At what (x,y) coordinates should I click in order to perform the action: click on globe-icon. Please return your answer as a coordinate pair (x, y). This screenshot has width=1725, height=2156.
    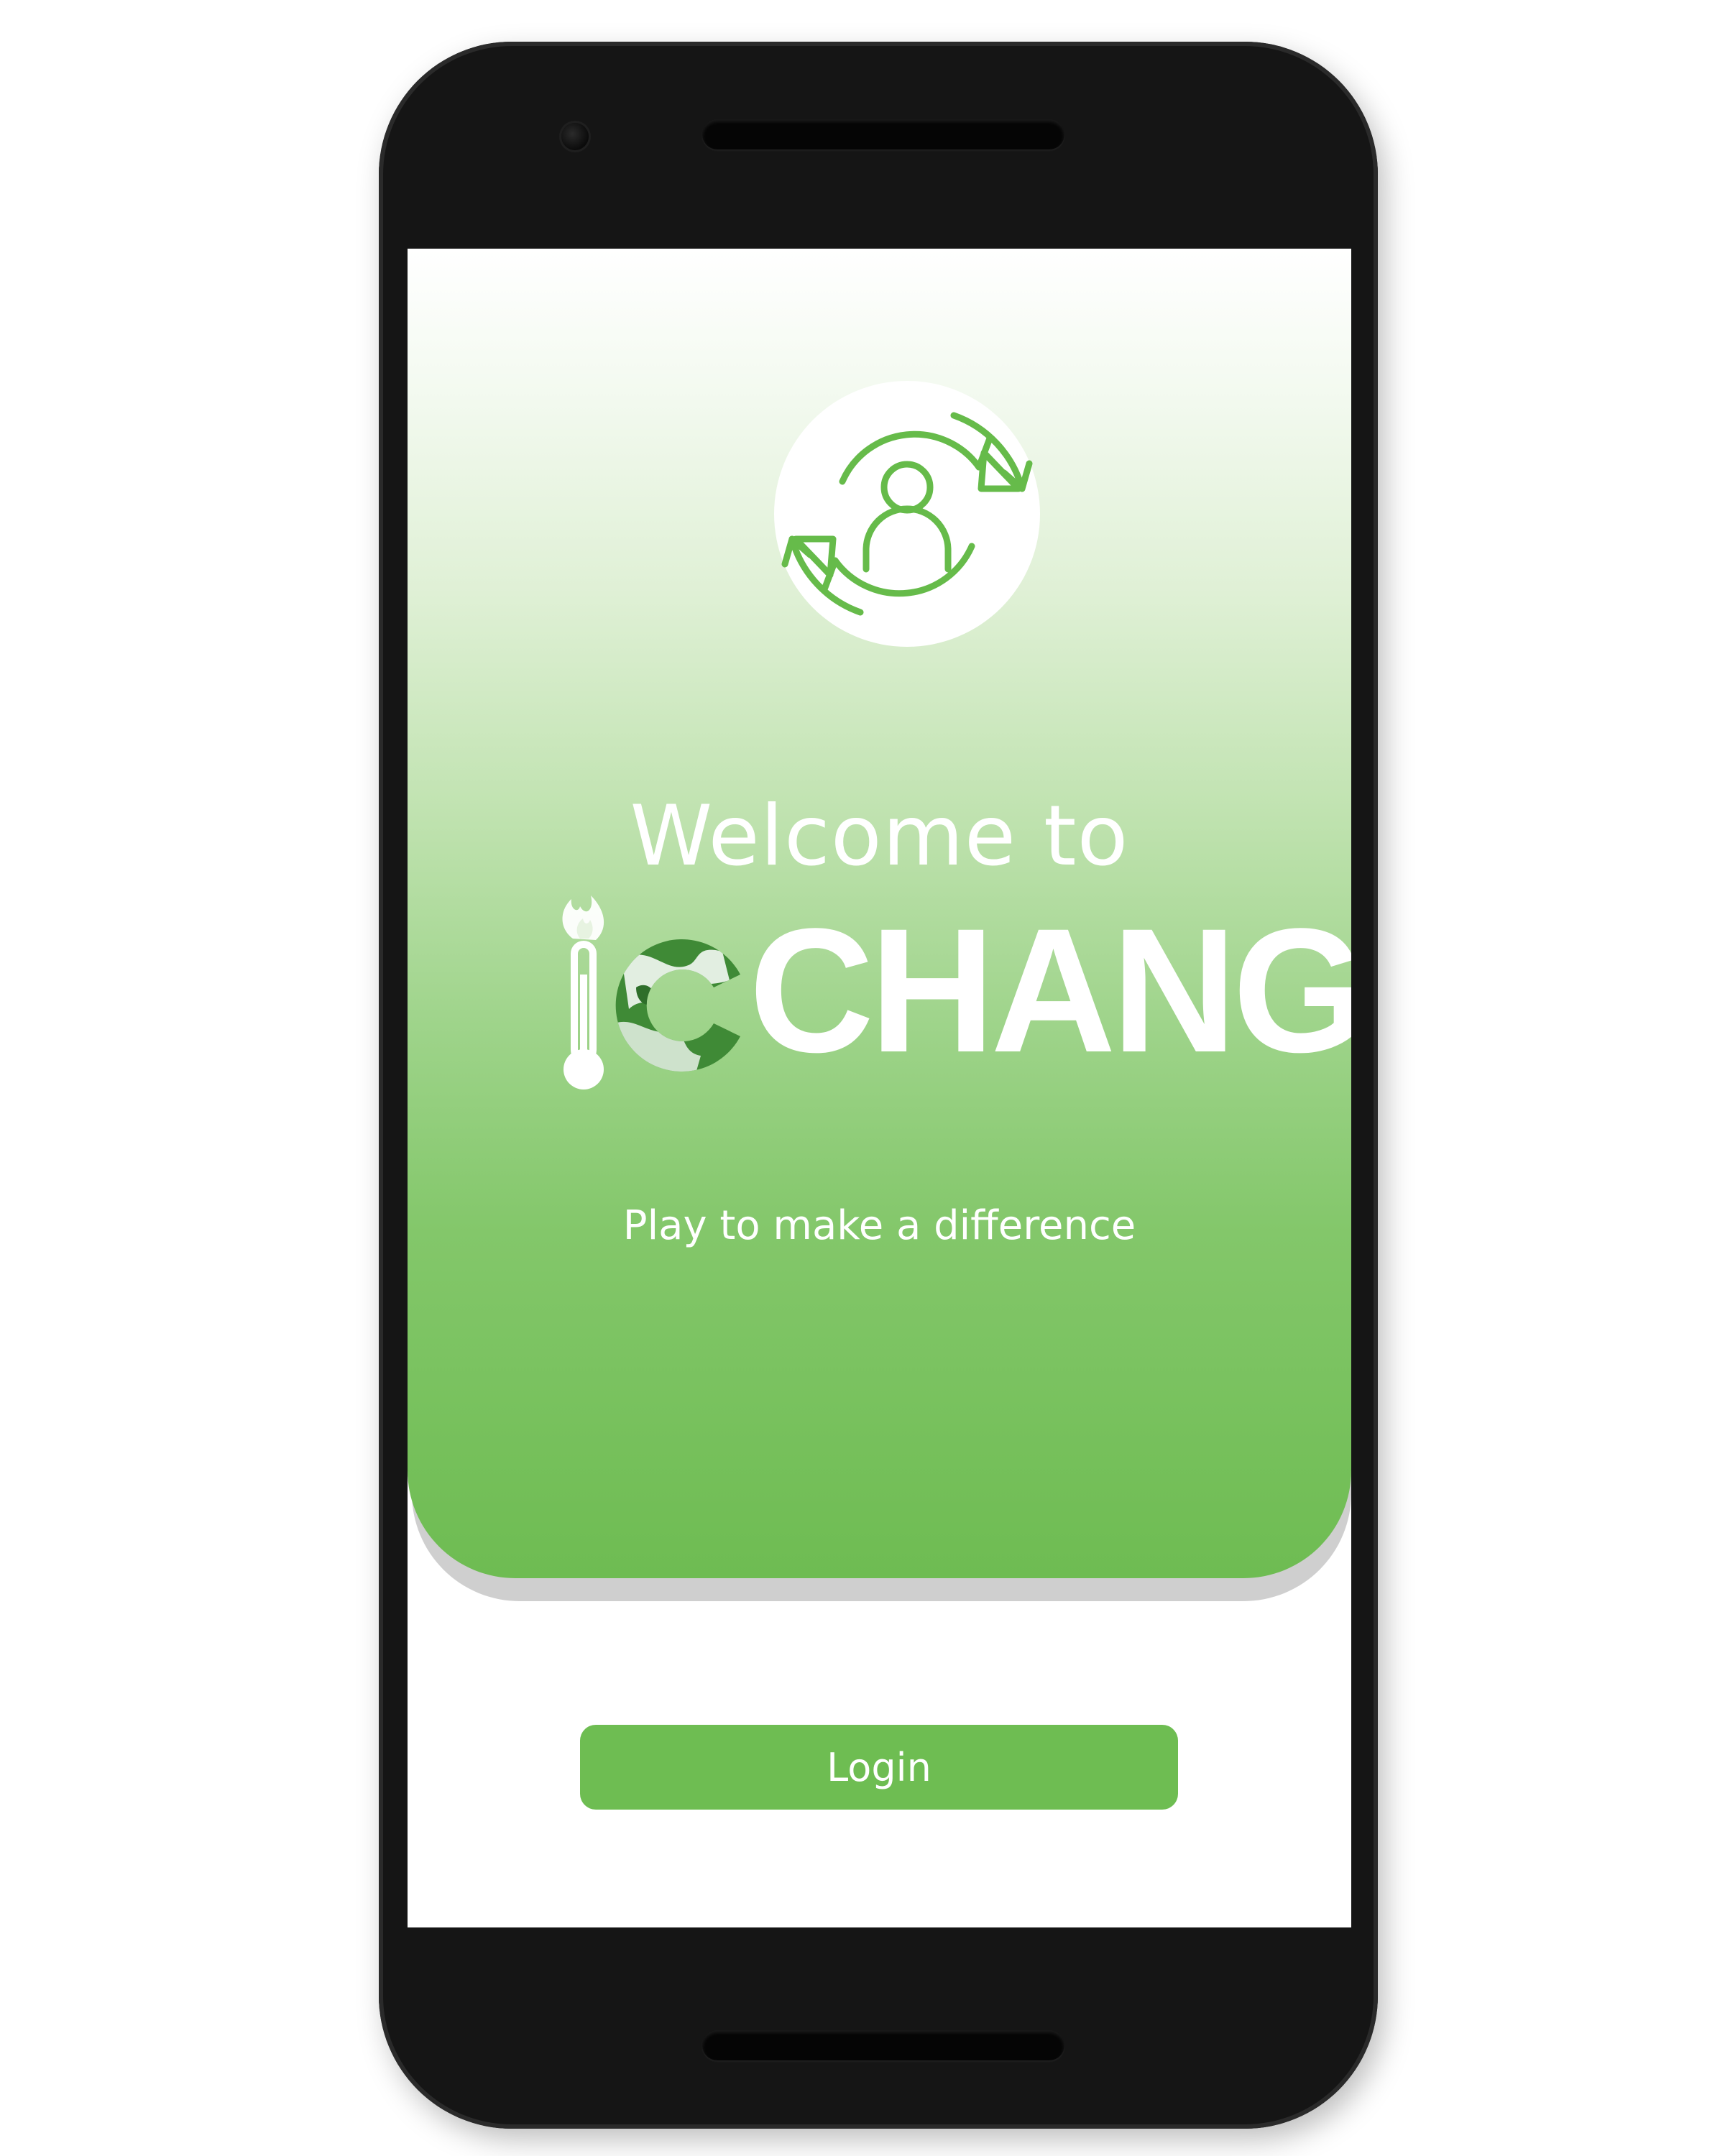
    Looking at the image, I should click on (677, 1005).